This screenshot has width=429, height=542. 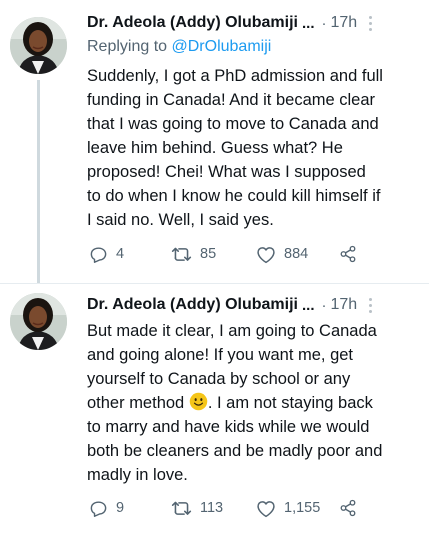 I want to click on tweet-text-line: that I was going to move to Canada and, so click(x=233, y=124).